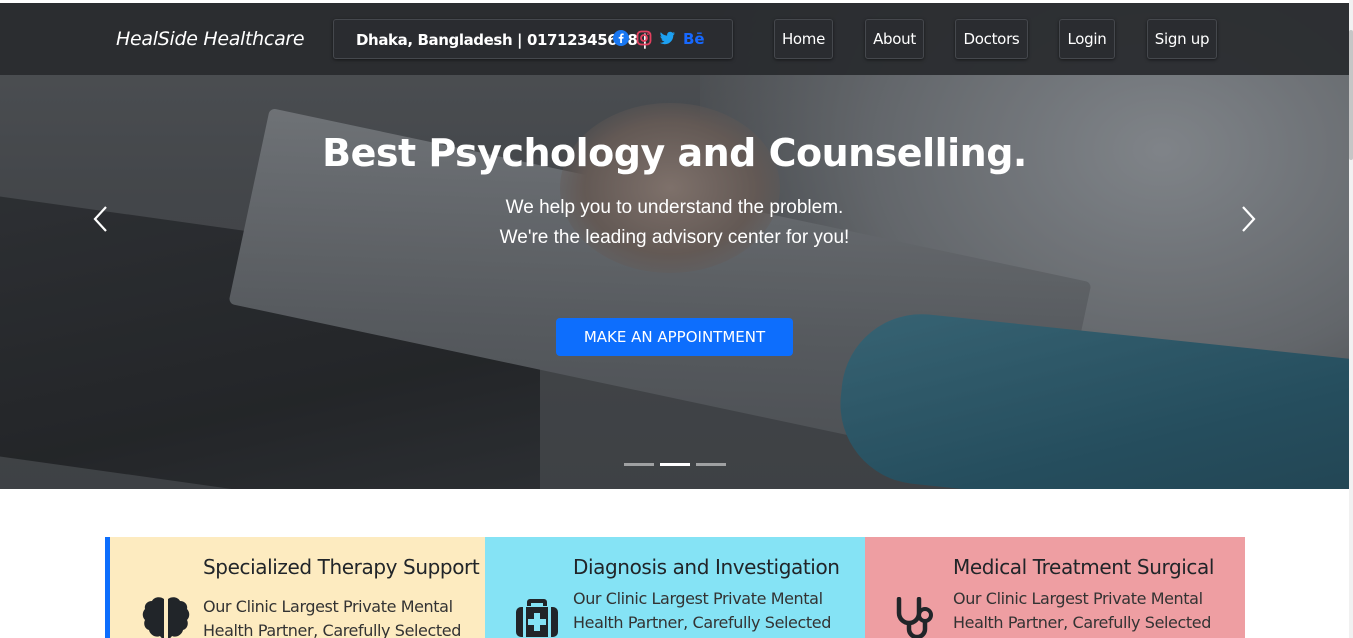  What do you see at coordinates (502, 40) in the screenshot?
I see `contact-text: Dhaka, Bangladesh | 01712345678 |` at bounding box center [502, 40].